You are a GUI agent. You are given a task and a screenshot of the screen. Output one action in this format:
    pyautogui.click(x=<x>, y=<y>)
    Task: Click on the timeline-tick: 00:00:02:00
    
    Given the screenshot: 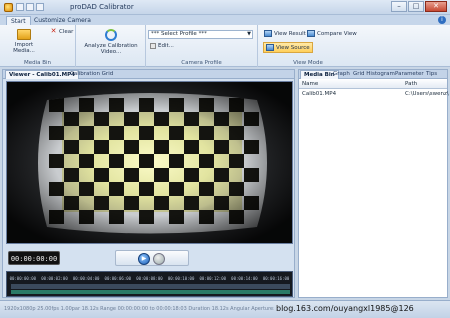 What is the action you would take?
    pyautogui.click(x=54, y=278)
    